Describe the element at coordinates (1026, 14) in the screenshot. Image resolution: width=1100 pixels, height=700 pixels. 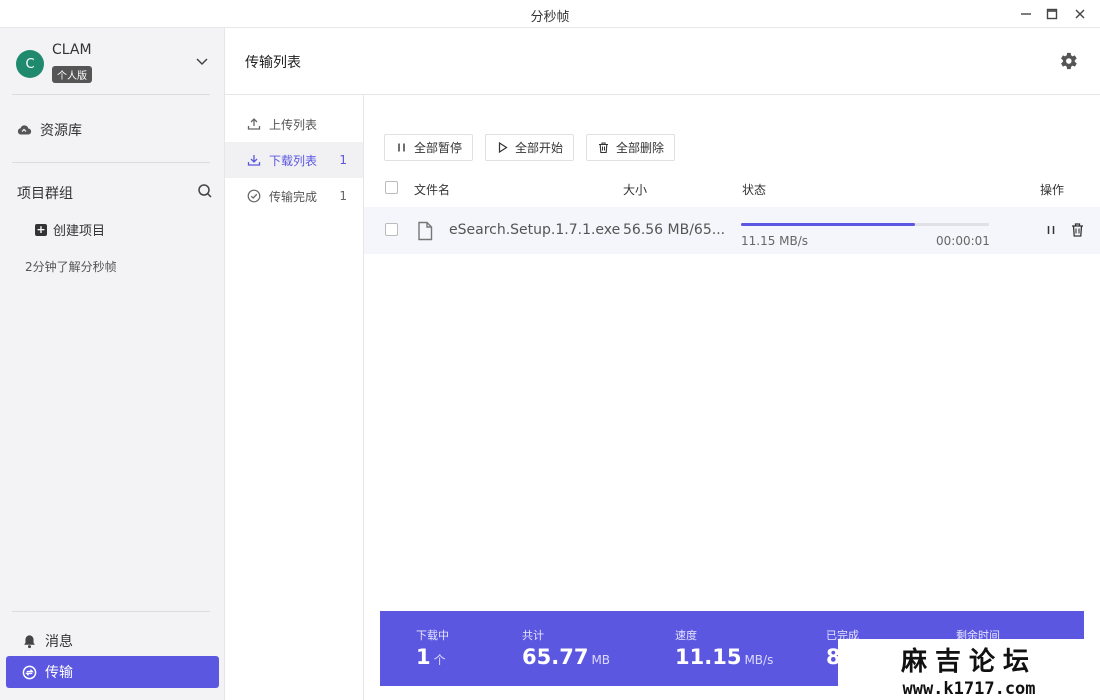
I see `minimize-icon` at that location.